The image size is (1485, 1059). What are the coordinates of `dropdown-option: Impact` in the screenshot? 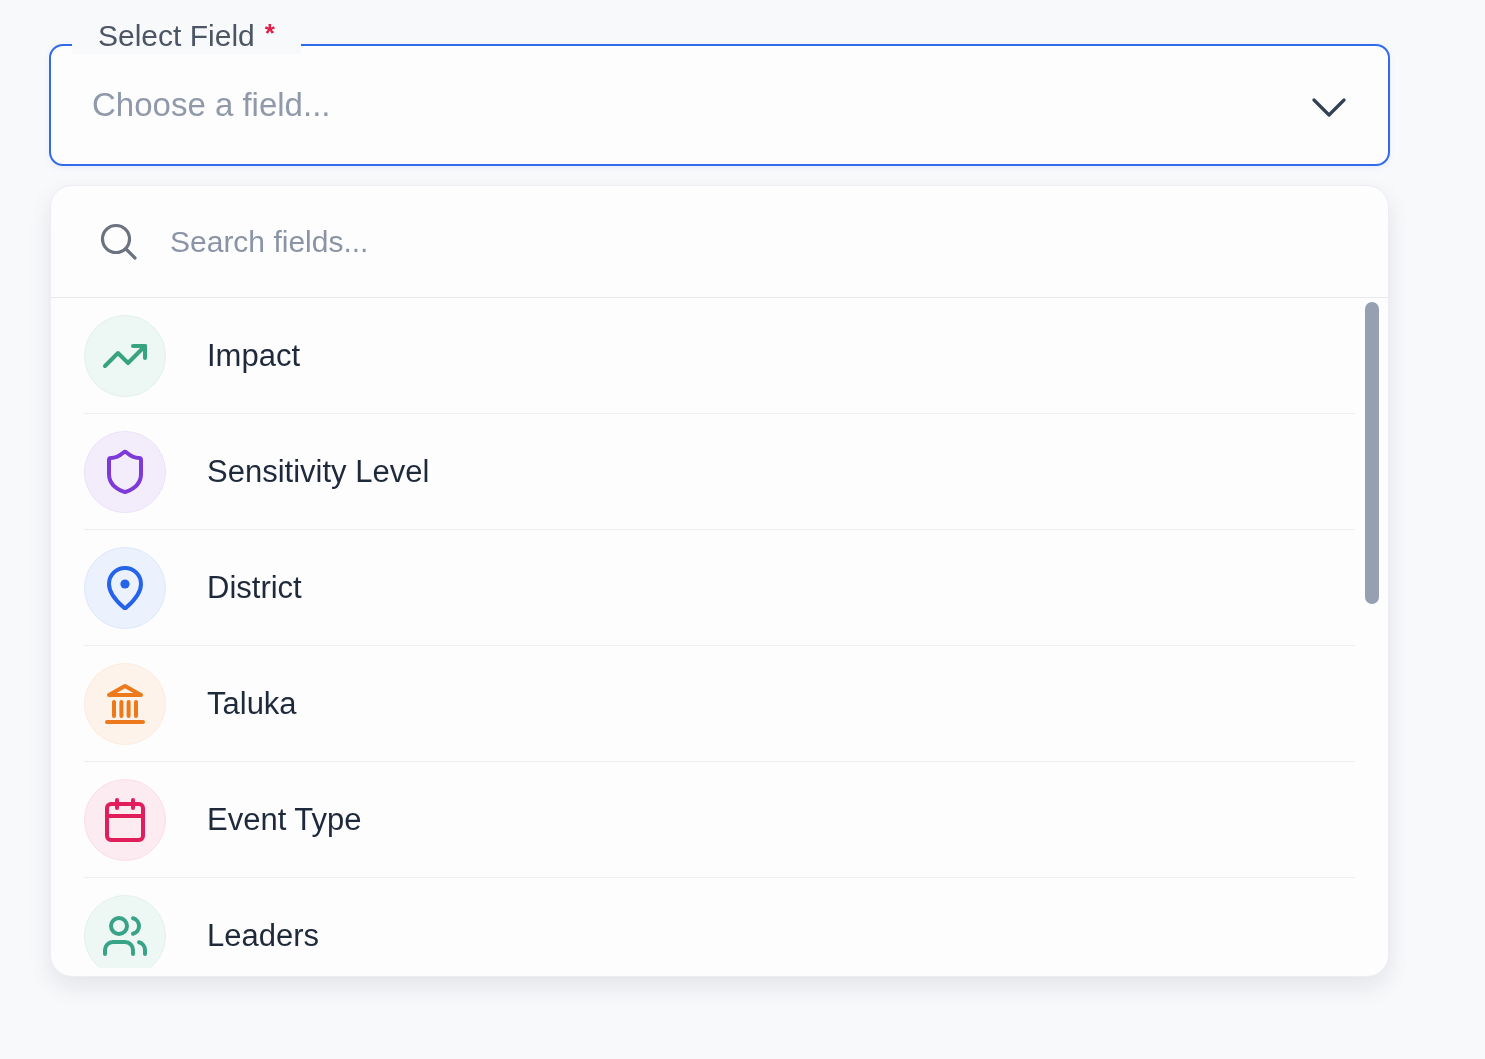 It's located at (719, 356).